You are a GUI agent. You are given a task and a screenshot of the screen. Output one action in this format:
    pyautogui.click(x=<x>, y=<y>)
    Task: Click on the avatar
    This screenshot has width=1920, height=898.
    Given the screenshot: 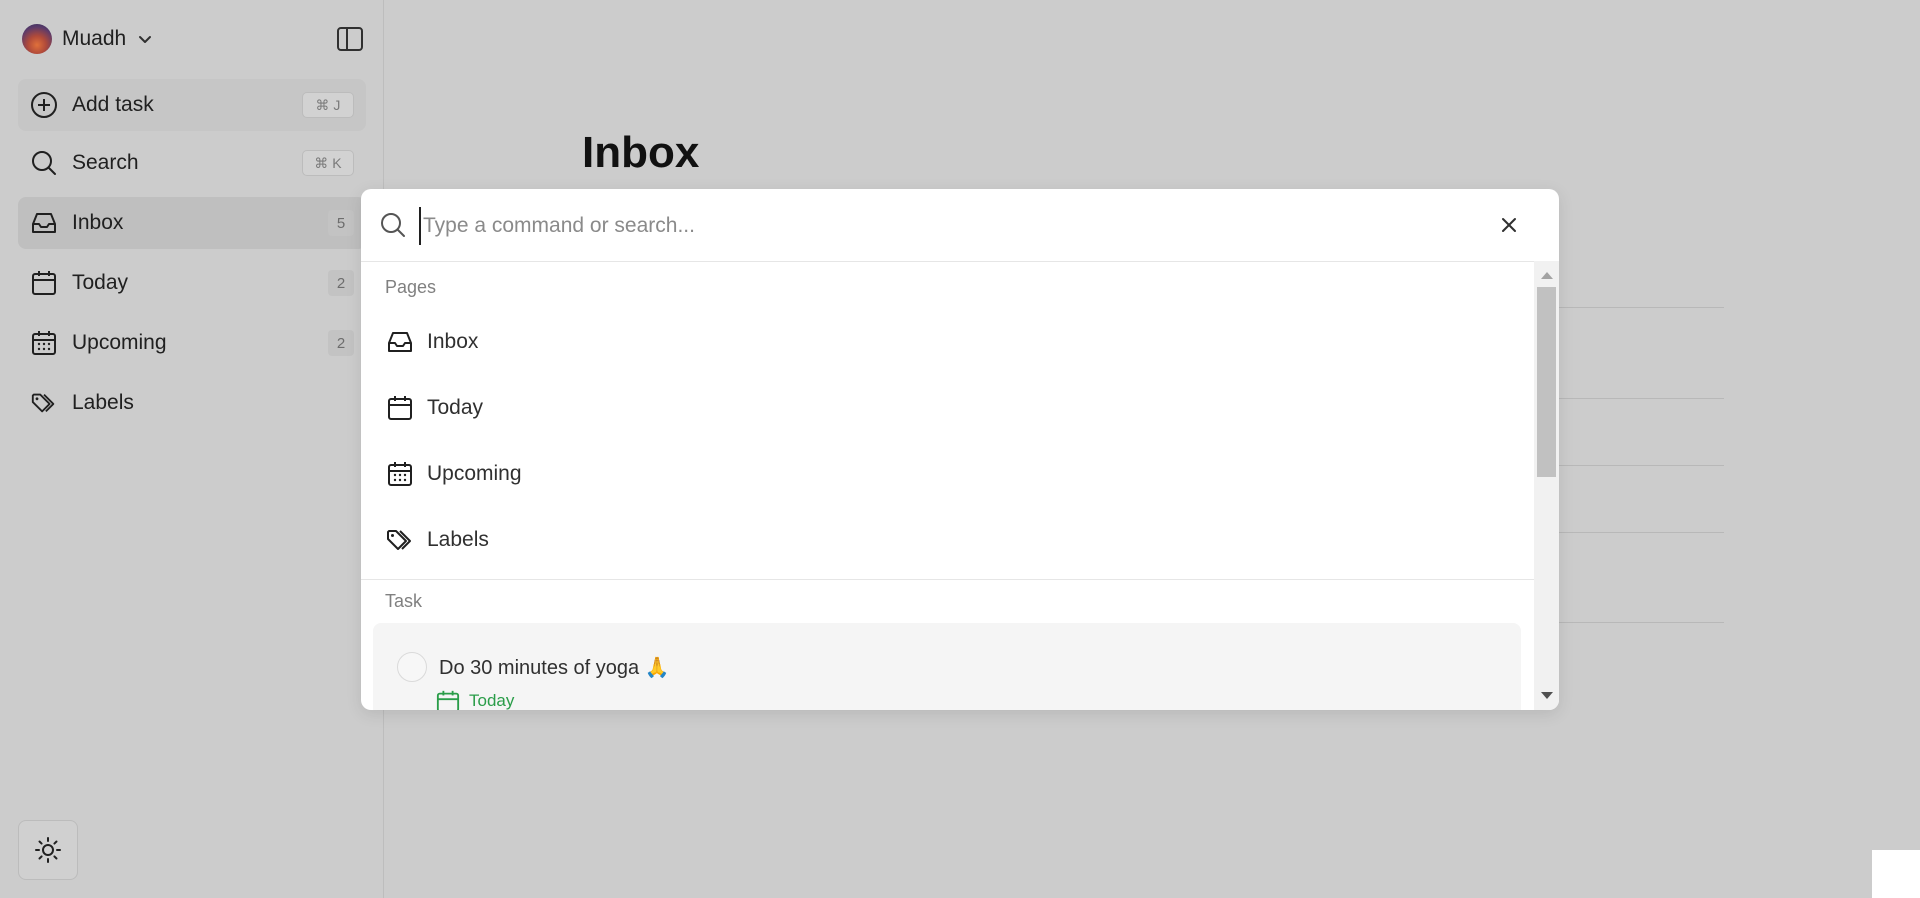 What is the action you would take?
    pyautogui.click(x=37, y=39)
    